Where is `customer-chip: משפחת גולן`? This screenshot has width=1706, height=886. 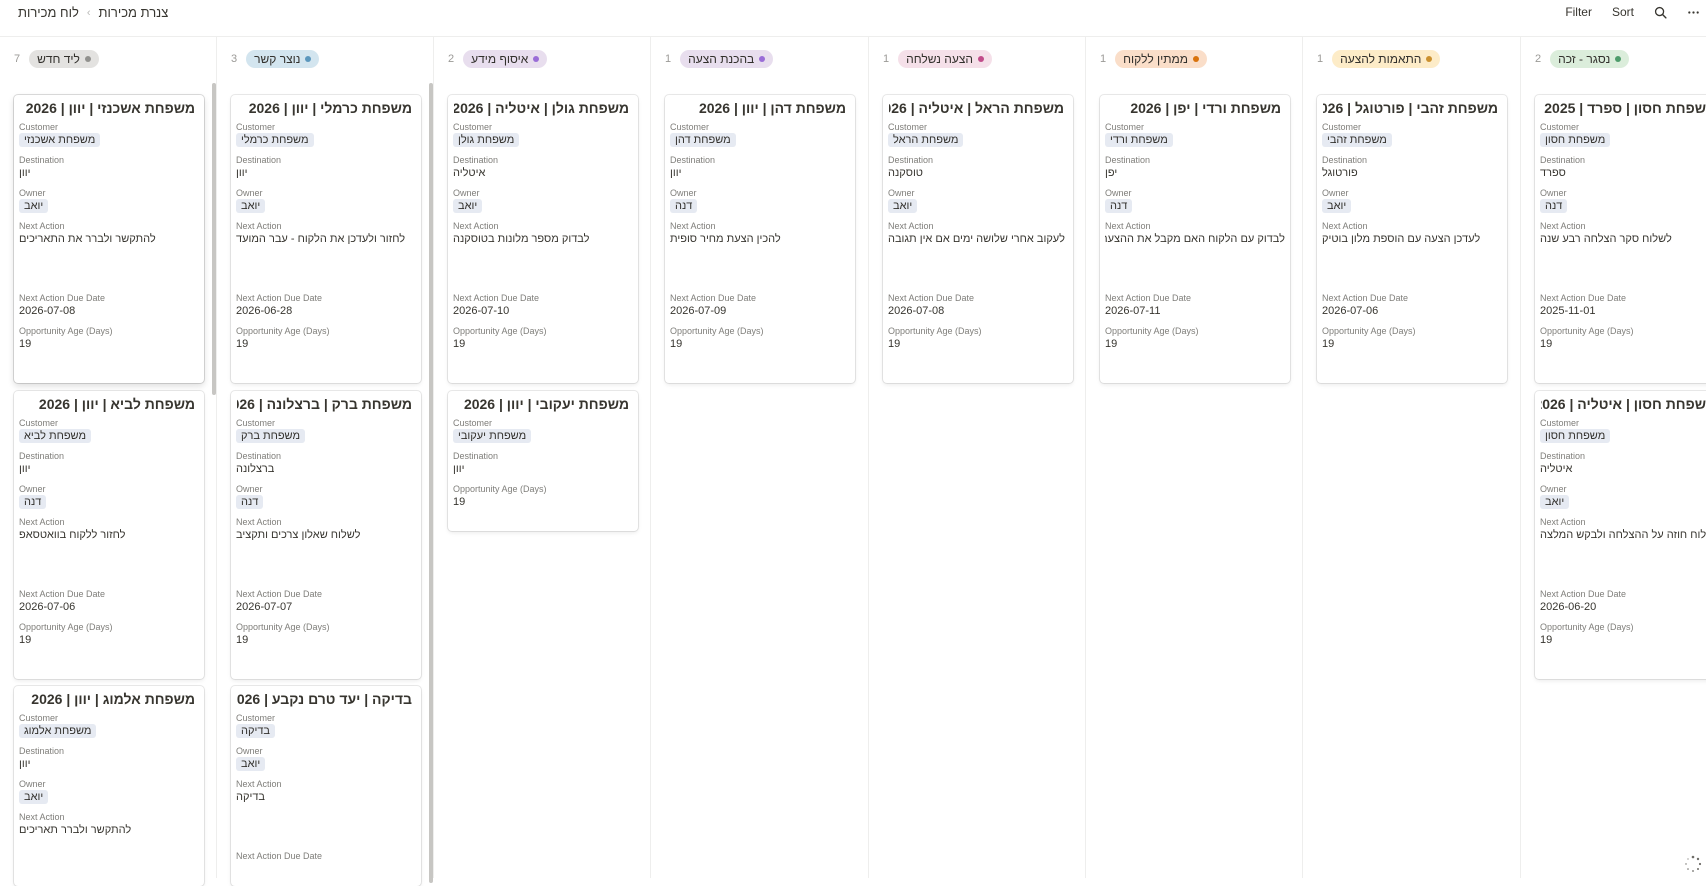
customer-chip: משפחת גולן is located at coordinates (486, 140).